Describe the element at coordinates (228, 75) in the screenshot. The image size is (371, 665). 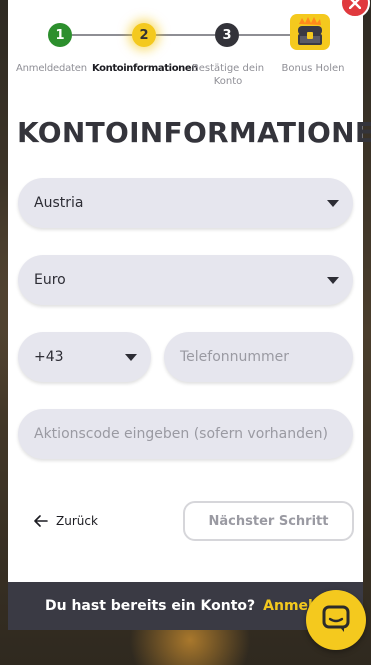
I see `step-3-label: Bestätige dein Konto` at that location.